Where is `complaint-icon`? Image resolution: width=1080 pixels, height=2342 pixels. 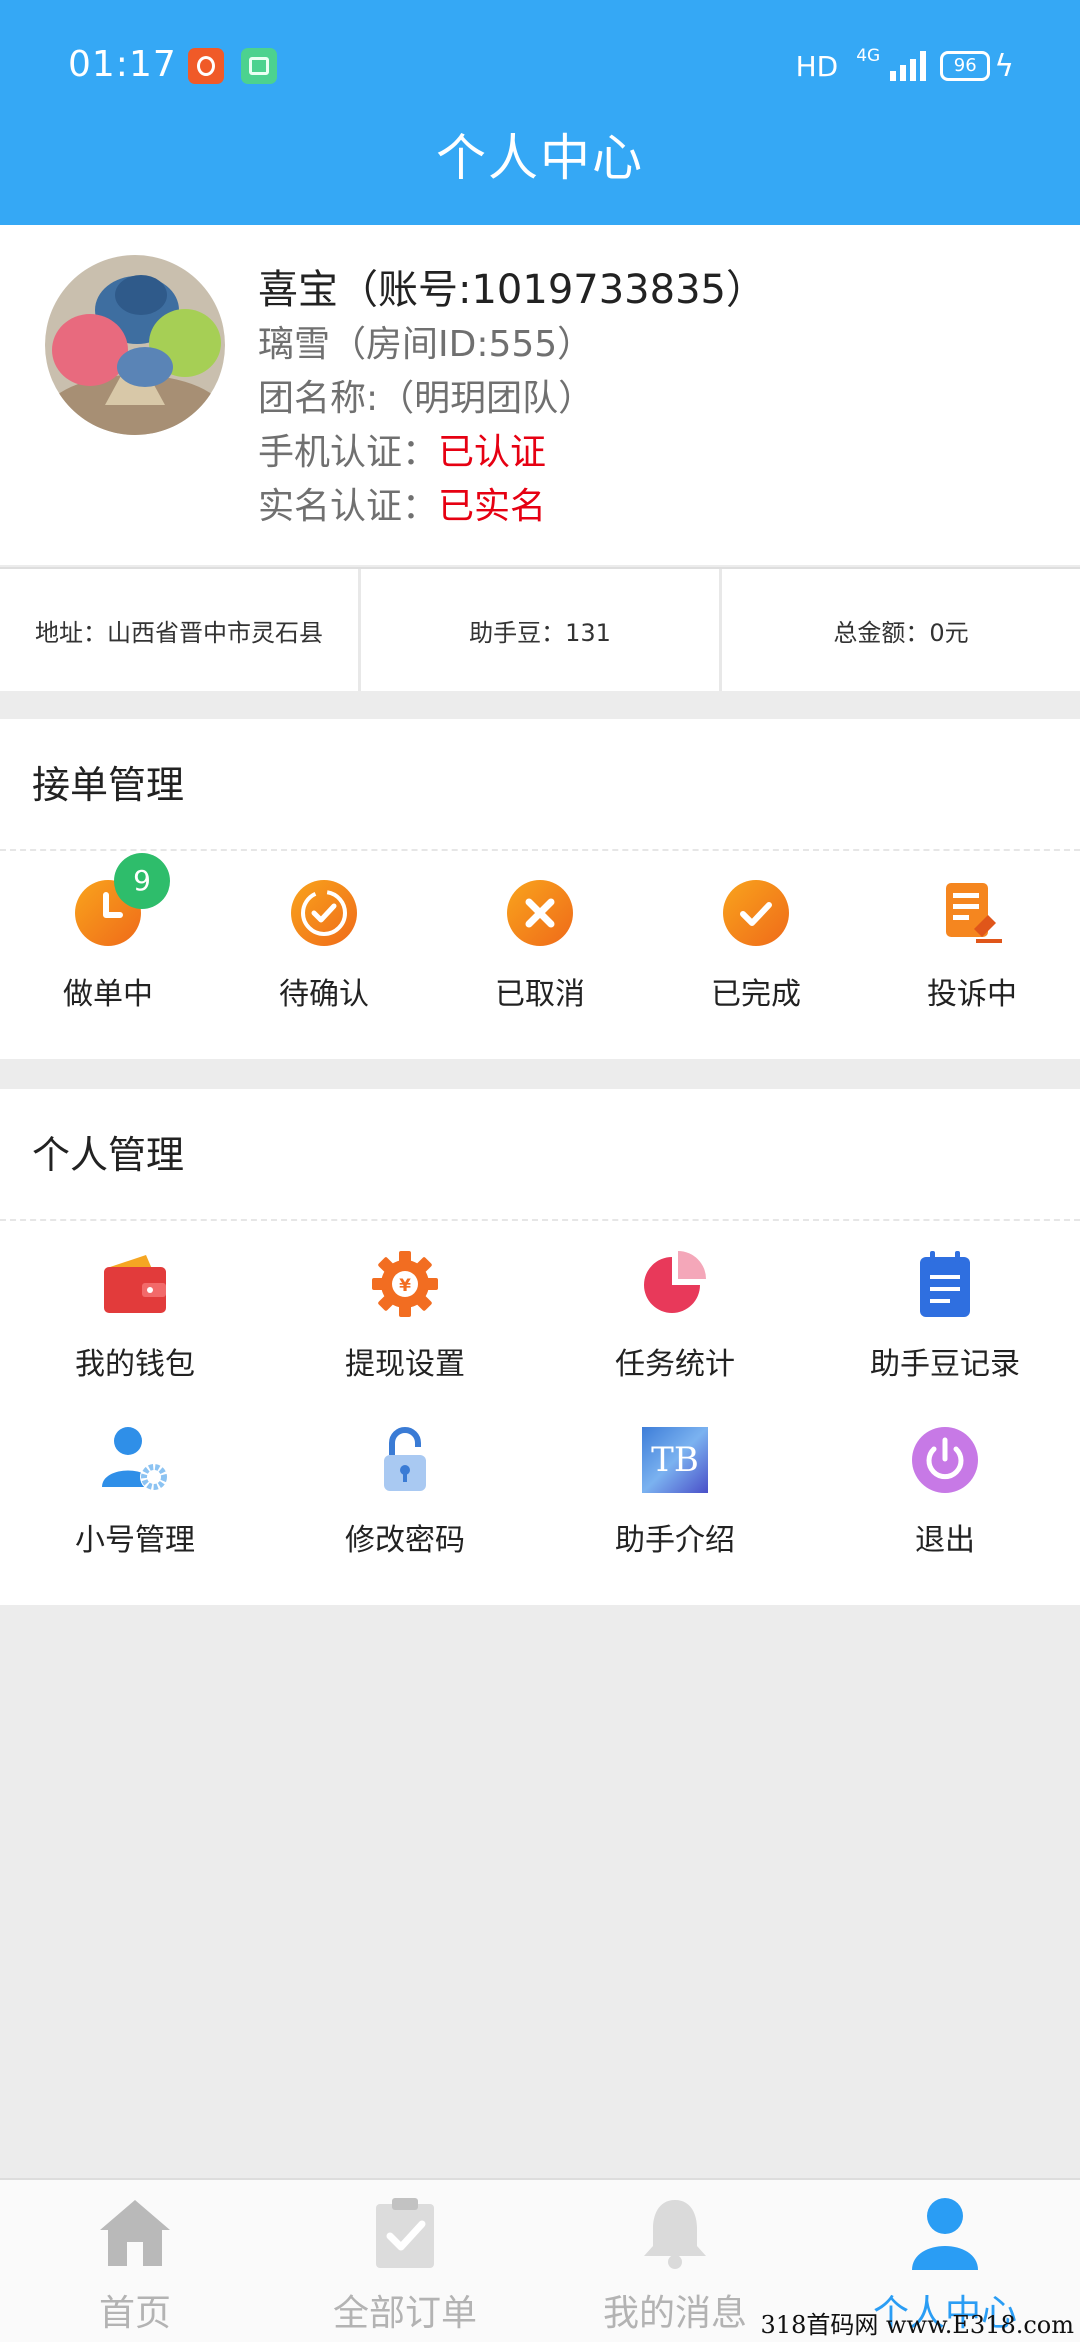
complaint-icon is located at coordinates (974, 913).